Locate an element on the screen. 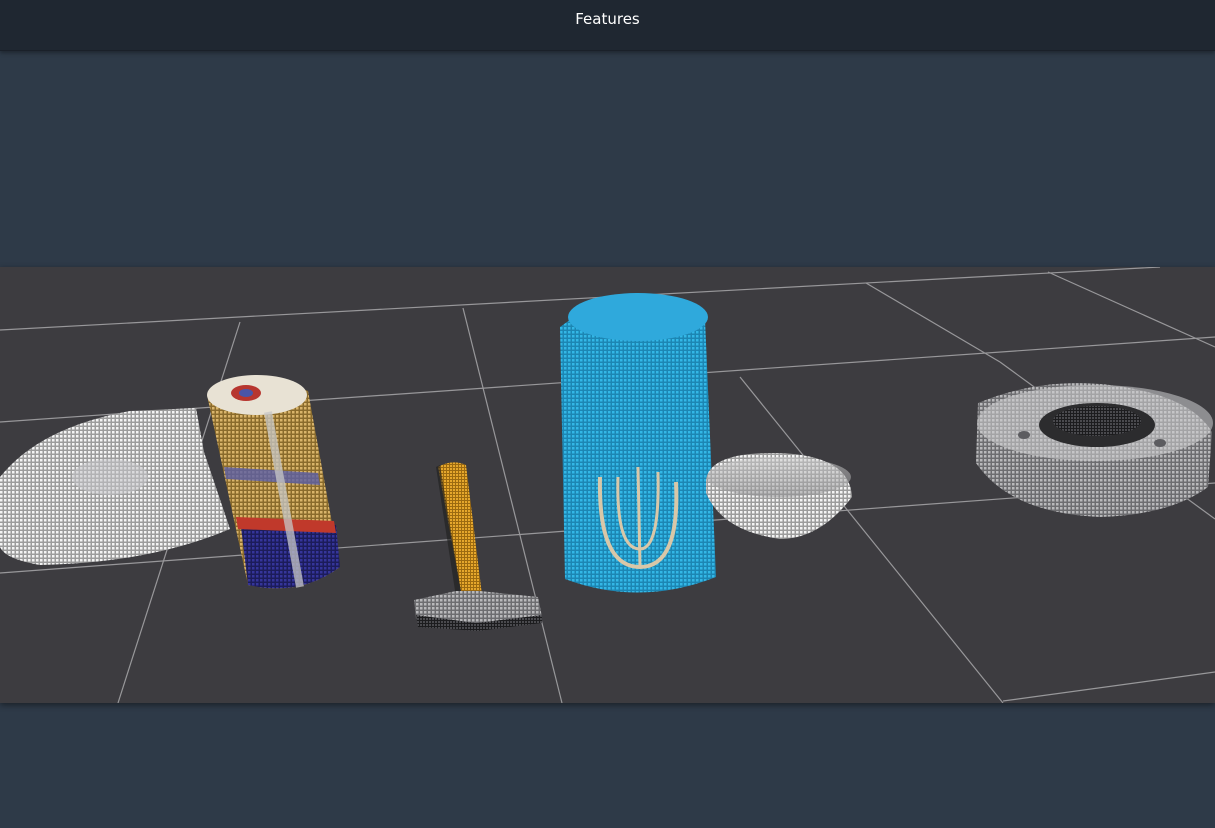  top-bar: Features is located at coordinates (607, 25).